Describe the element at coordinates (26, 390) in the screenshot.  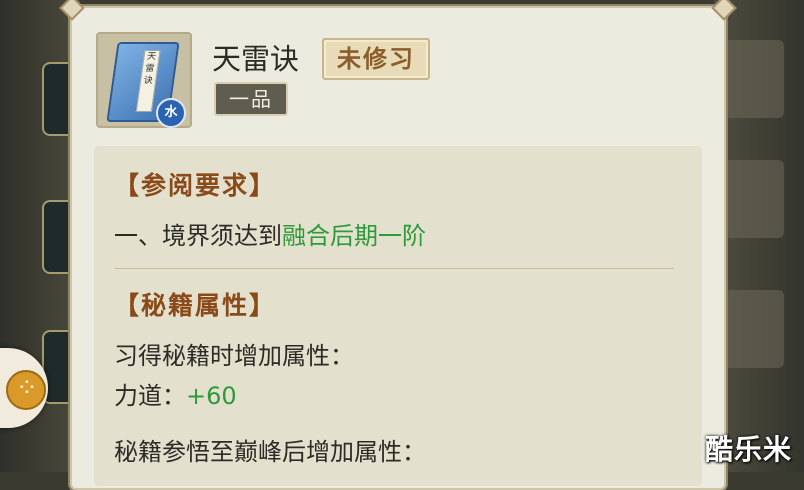
I see `menu-icon` at that location.